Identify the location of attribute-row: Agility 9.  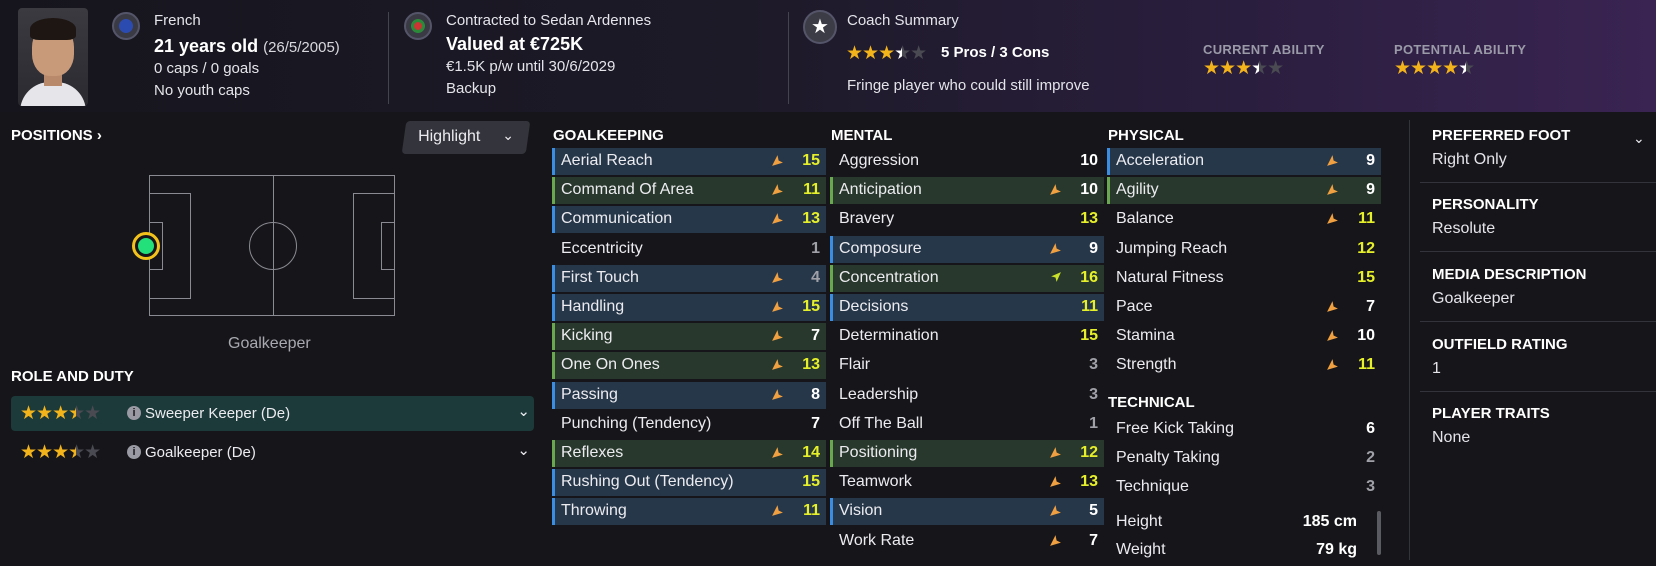
(1244, 191).